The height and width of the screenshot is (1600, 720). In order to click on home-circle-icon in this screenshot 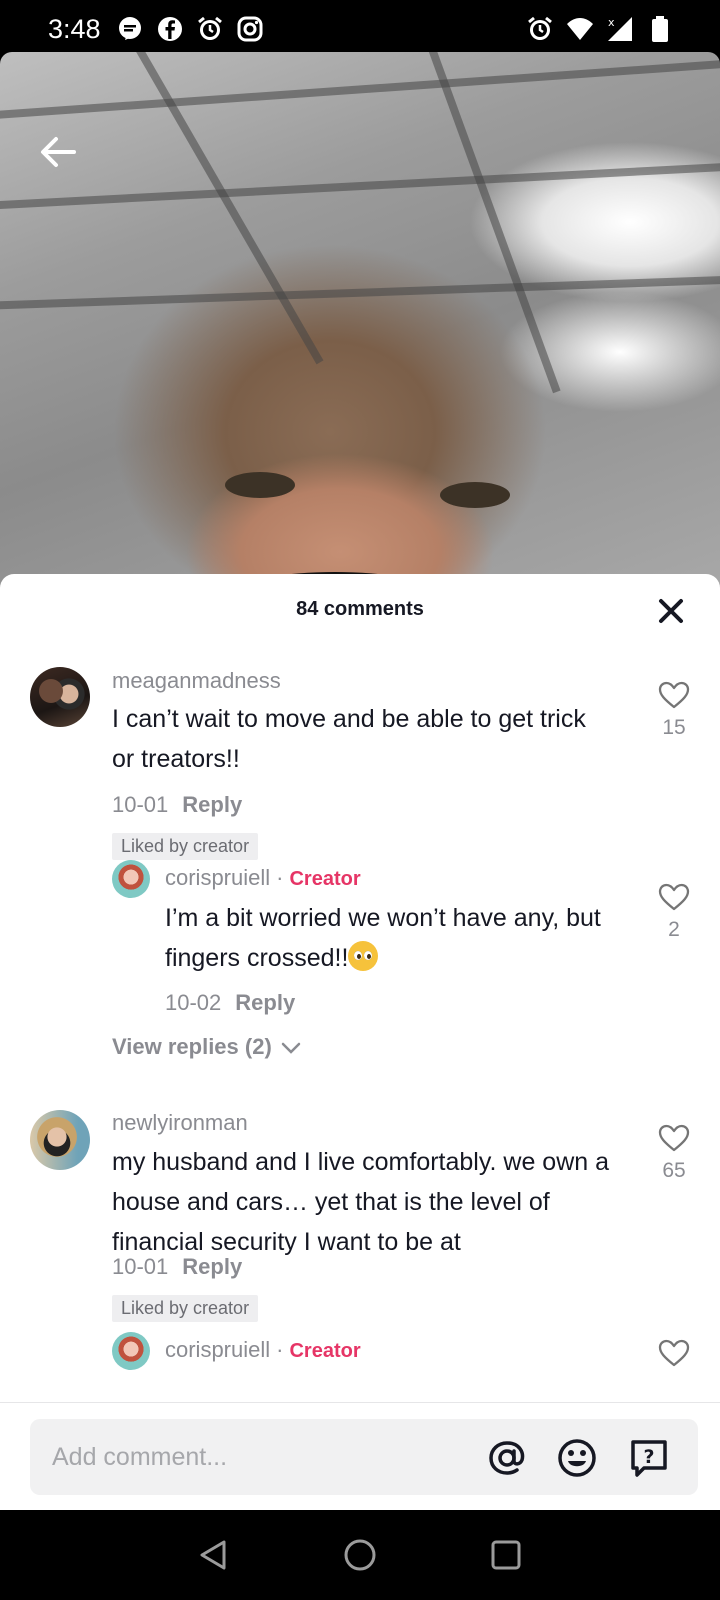, I will do `click(360, 1555)`.